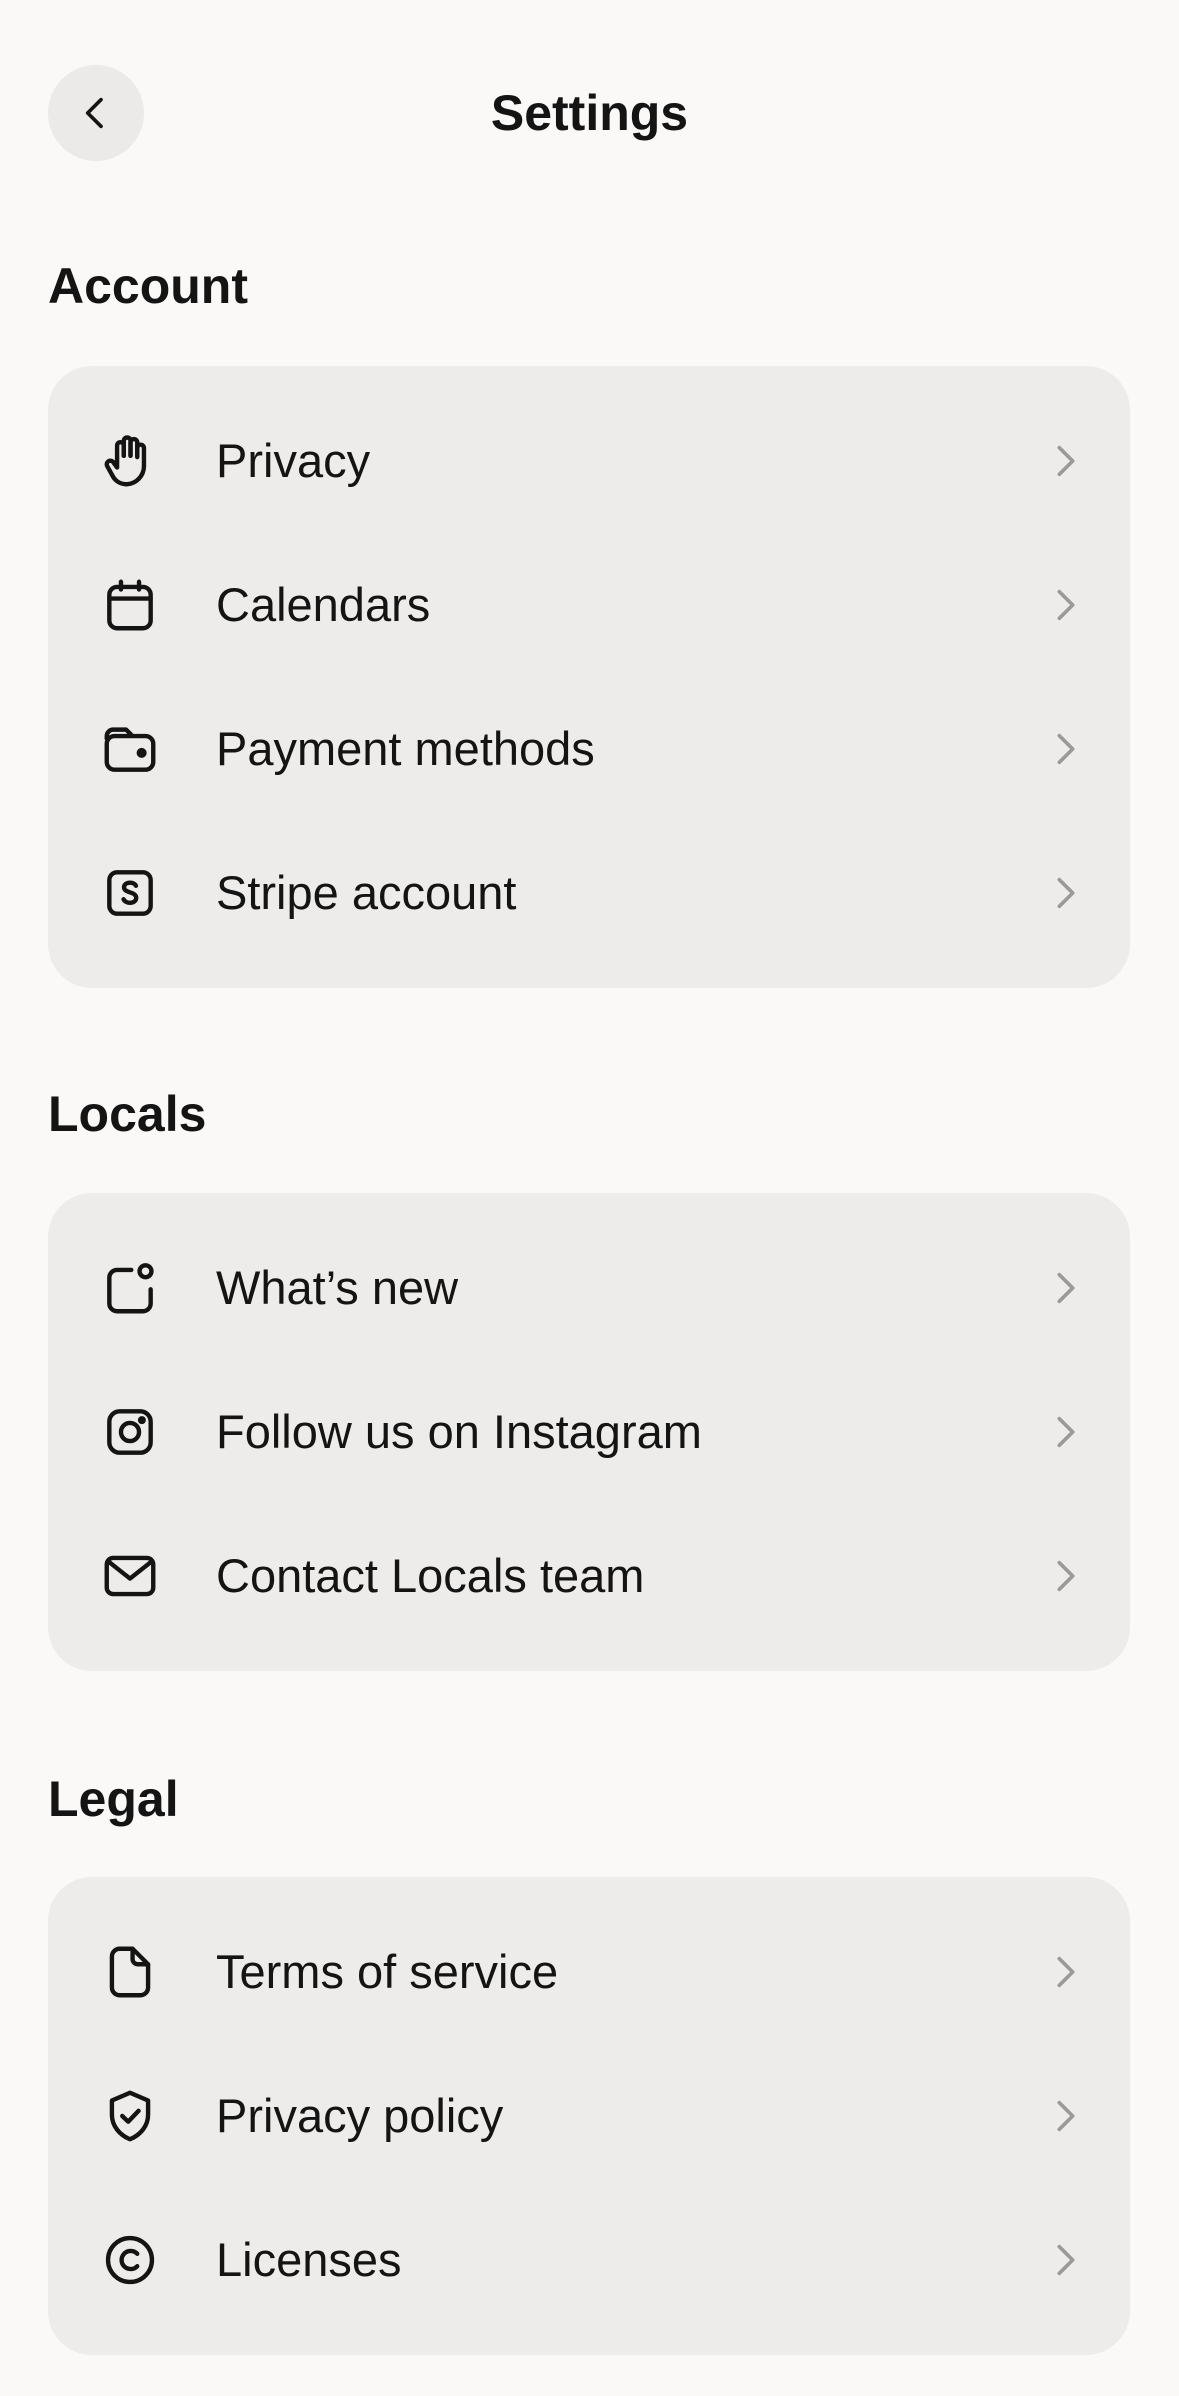  What do you see at coordinates (130, 2116) in the screenshot?
I see `shield-check-icon` at bounding box center [130, 2116].